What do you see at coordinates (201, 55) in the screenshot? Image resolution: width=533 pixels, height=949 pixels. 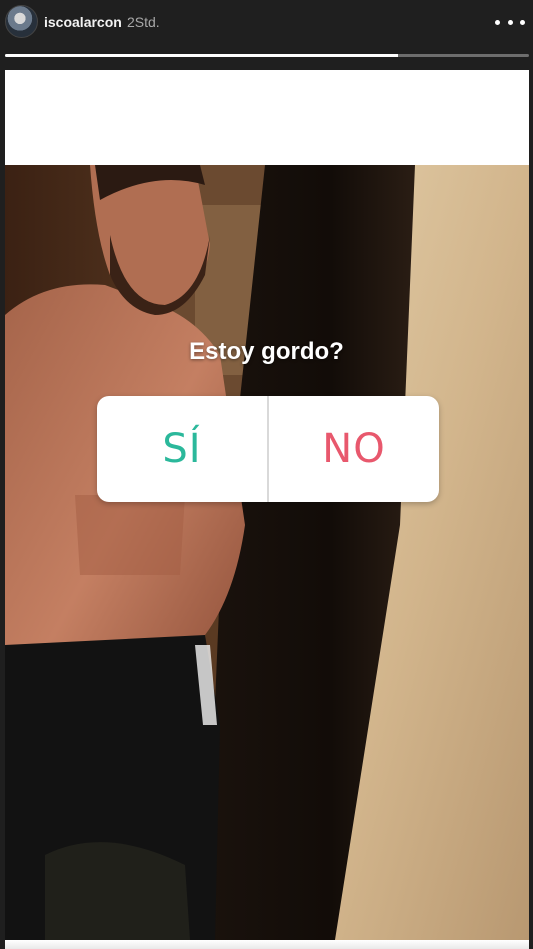 I see `story-progress-fill` at bounding box center [201, 55].